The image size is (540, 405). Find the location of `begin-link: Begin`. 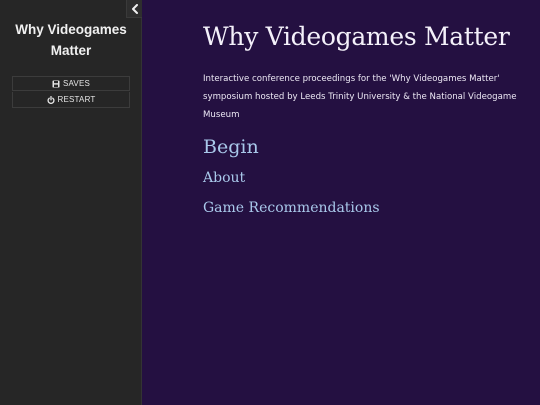

begin-link: Begin is located at coordinates (368, 147).